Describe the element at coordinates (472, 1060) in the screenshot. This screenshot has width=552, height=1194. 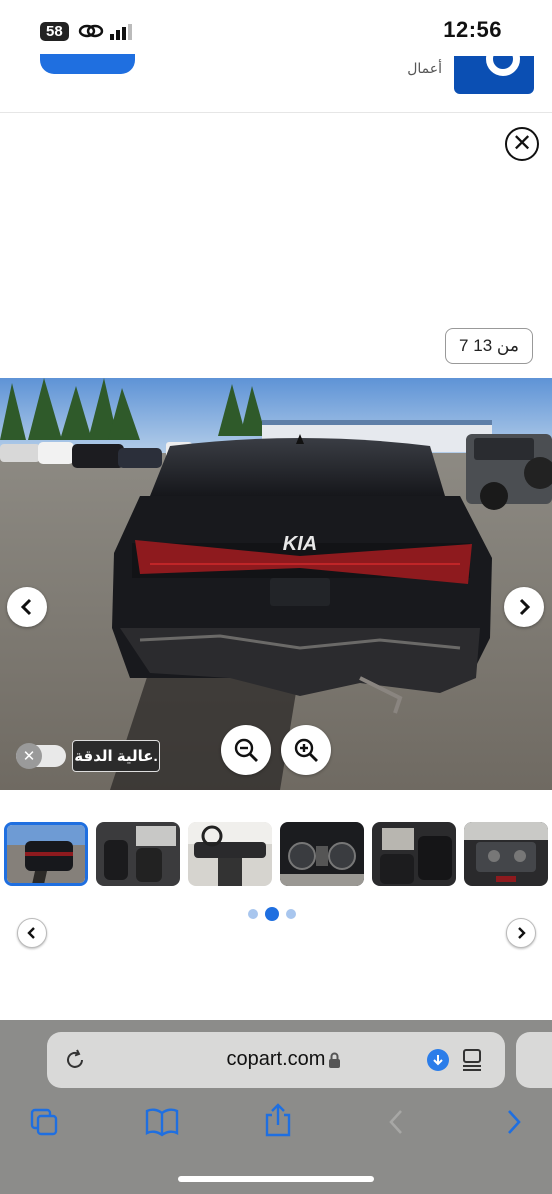
I see `reader-icon` at that location.